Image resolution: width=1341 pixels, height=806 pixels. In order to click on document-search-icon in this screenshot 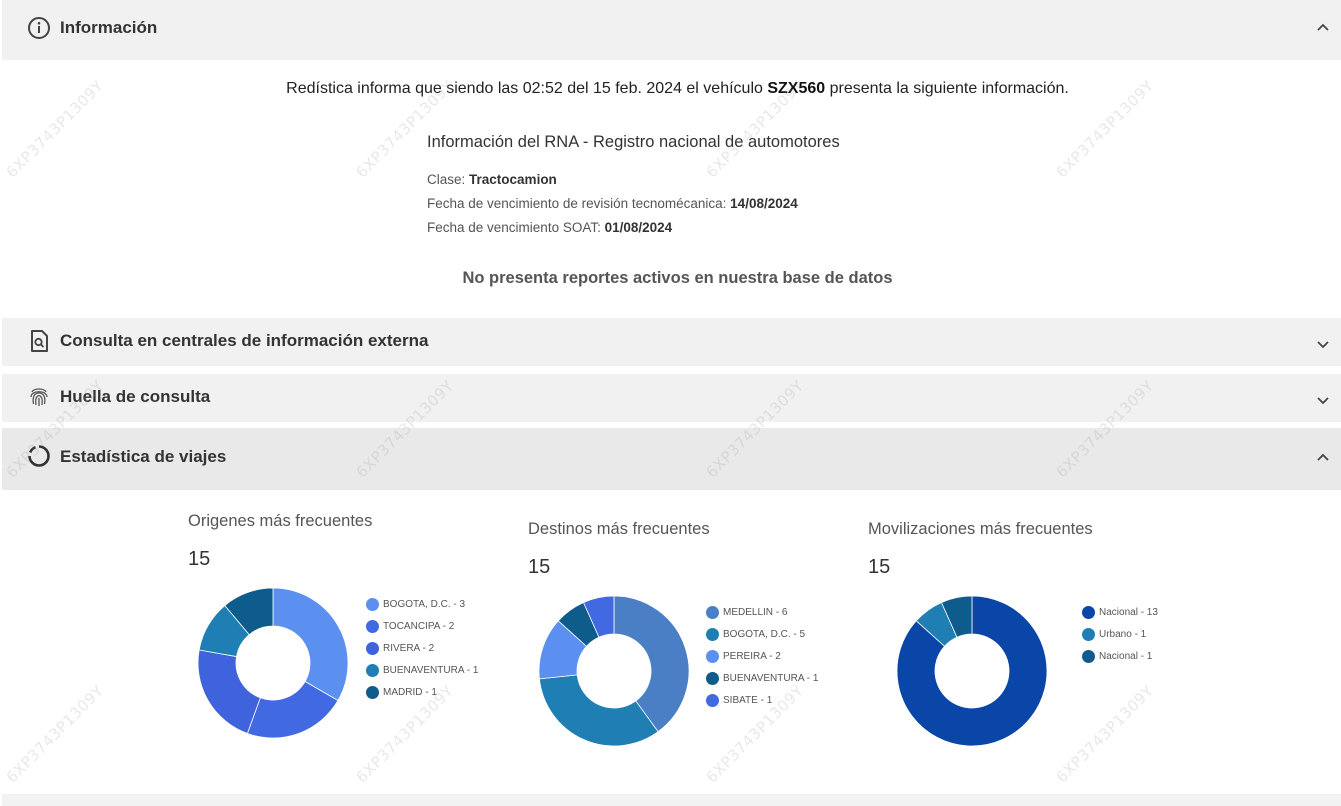, I will do `click(39, 341)`.